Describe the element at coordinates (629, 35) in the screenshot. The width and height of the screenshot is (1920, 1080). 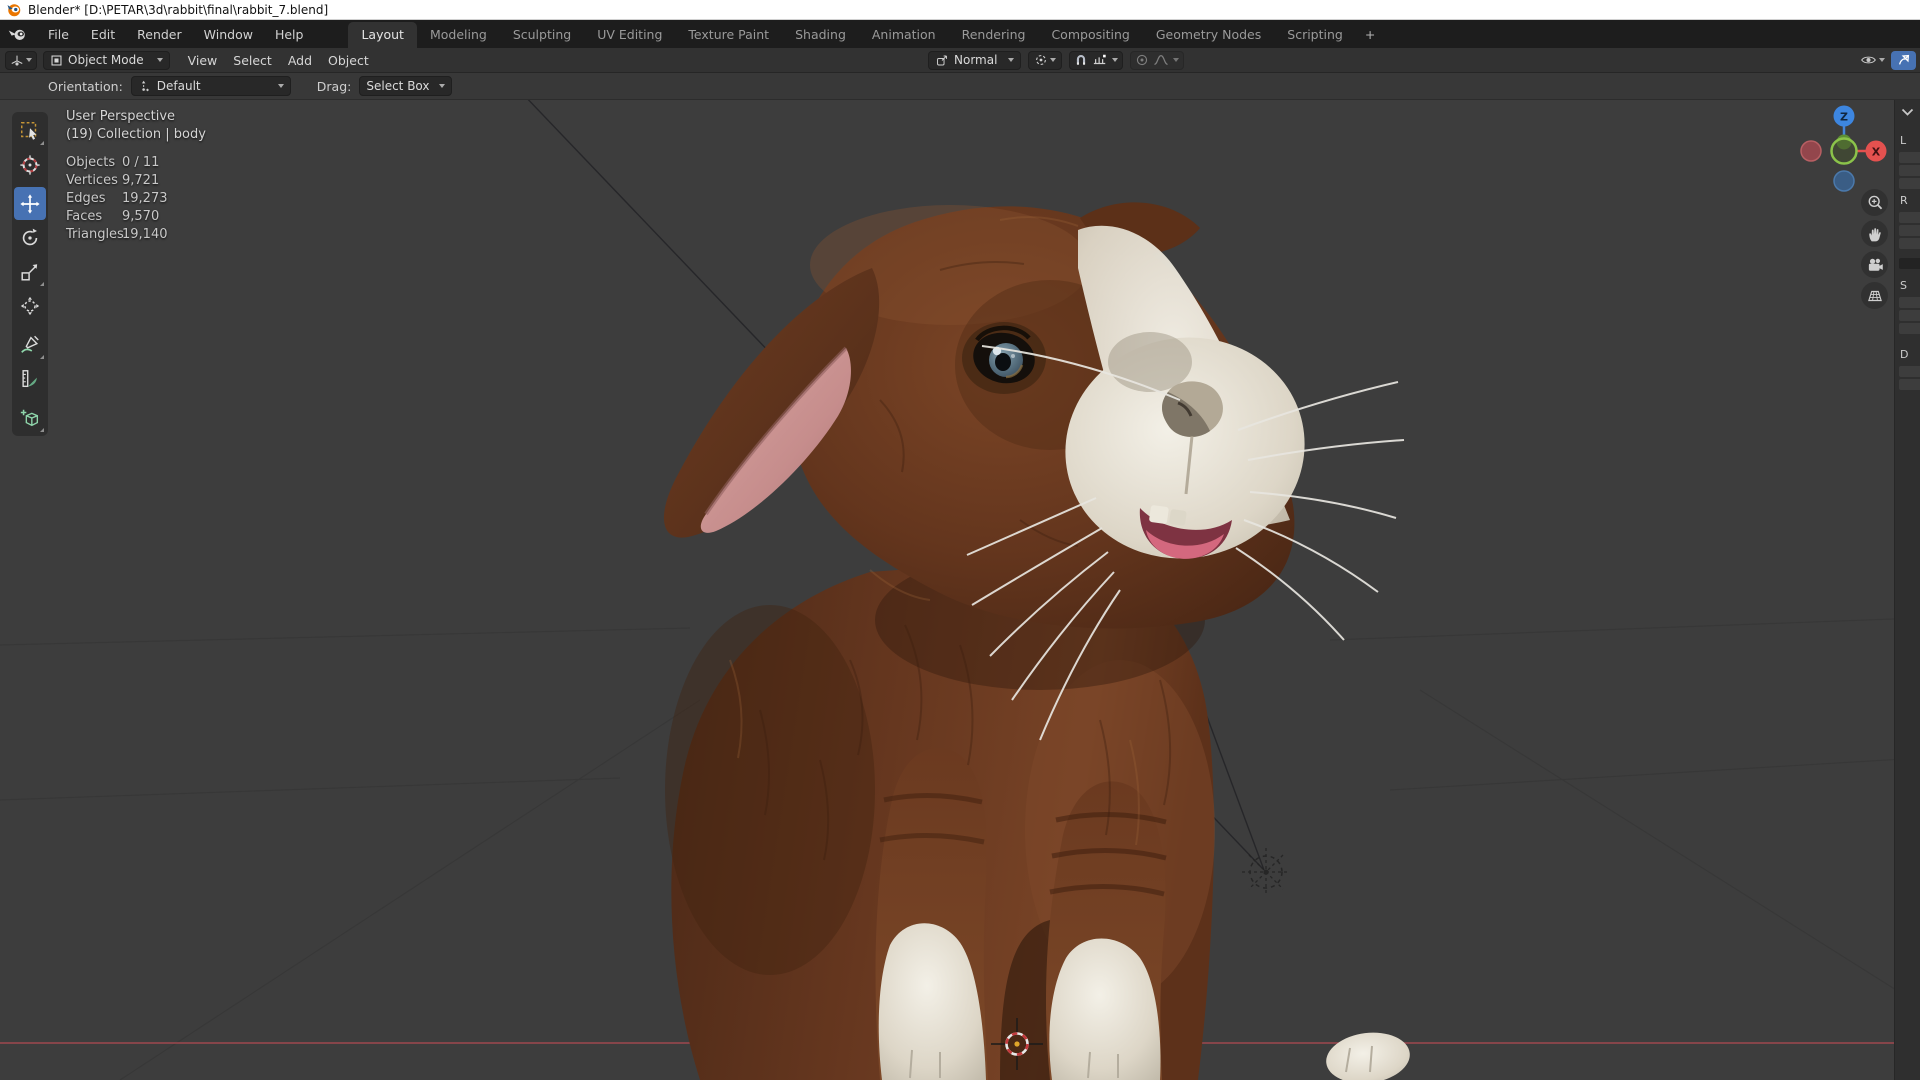
I see `tab-uv-editing: UV Editing` at that location.